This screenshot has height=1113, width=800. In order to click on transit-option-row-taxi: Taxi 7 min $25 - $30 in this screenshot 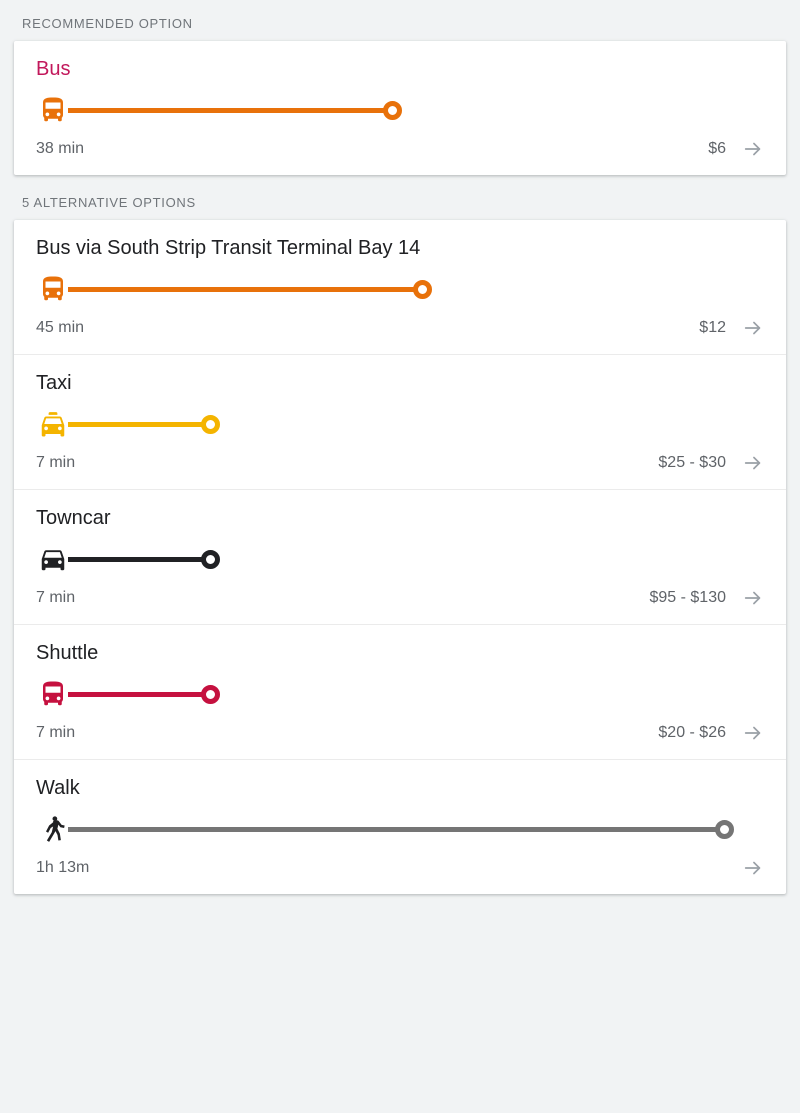, I will do `click(400, 421)`.